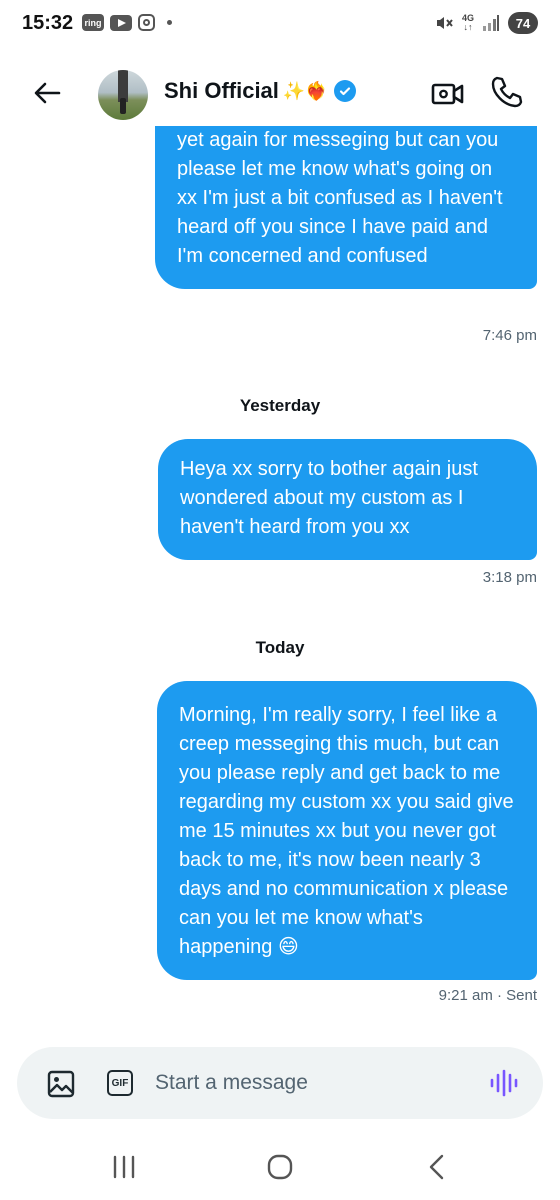 The width and height of the screenshot is (560, 1200). What do you see at coordinates (280, 647) in the screenshot?
I see `date-separator: Today` at bounding box center [280, 647].